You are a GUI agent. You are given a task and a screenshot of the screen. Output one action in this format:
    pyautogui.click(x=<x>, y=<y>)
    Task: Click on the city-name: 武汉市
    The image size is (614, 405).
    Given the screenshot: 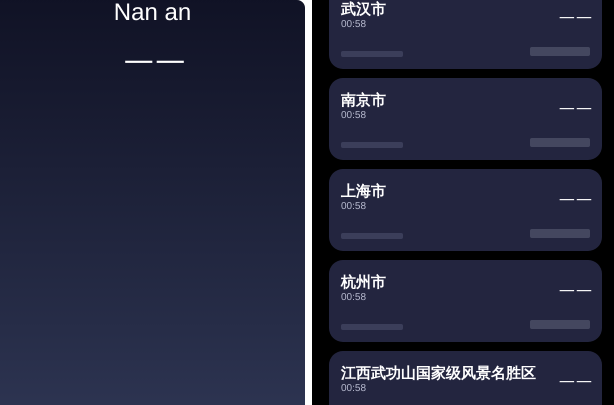 What is the action you would take?
    pyautogui.click(x=363, y=10)
    